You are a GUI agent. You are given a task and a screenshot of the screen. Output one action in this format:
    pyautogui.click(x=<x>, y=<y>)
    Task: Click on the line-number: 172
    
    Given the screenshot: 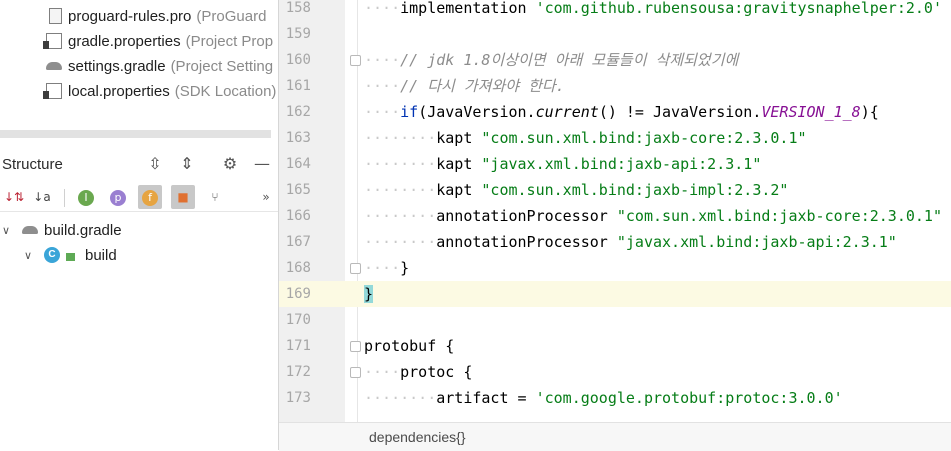 What is the action you would take?
    pyautogui.click(x=298, y=372)
    